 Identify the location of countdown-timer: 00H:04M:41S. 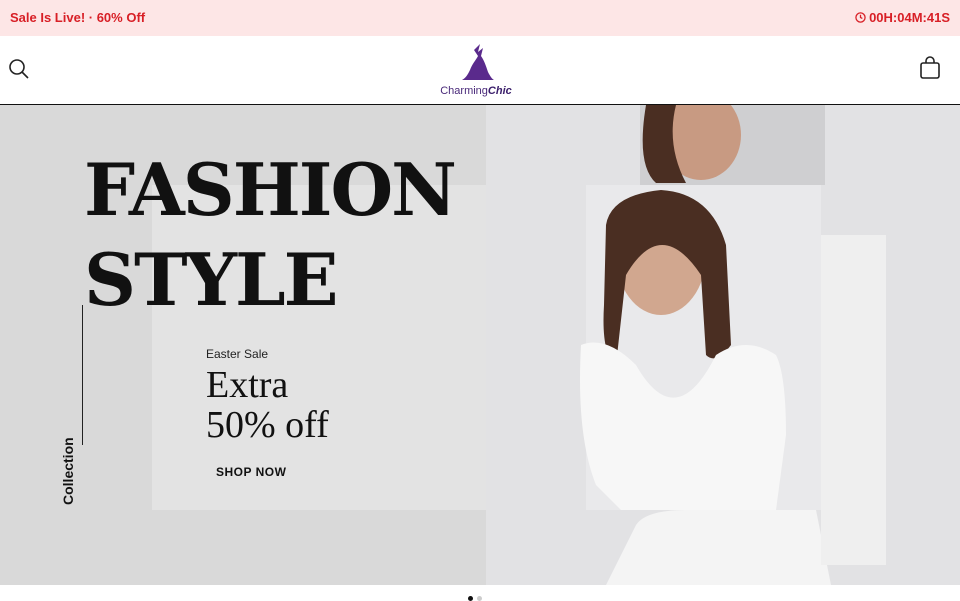
(902, 17).